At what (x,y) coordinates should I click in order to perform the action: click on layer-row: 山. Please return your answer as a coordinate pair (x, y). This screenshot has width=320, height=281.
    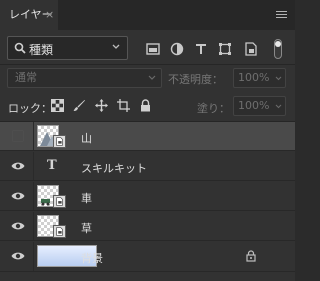
    Looking at the image, I should click on (147, 136).